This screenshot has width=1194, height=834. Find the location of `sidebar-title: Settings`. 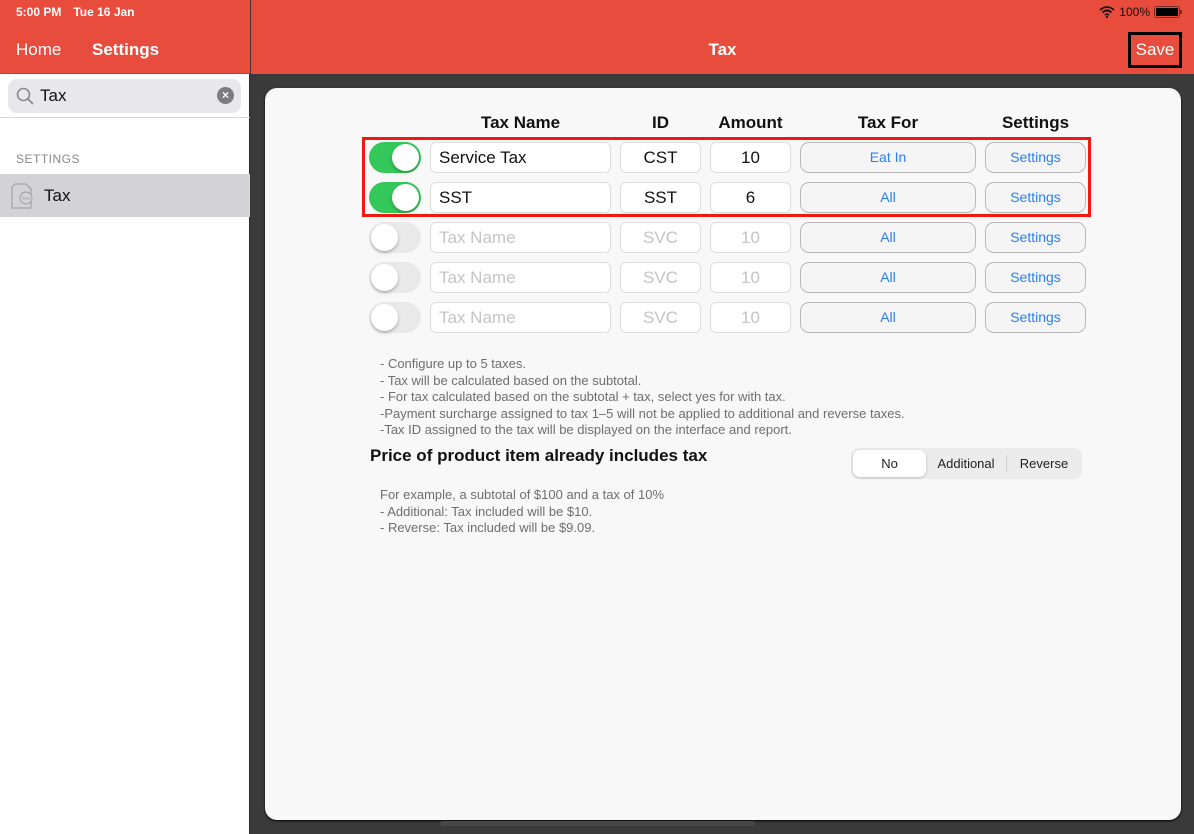

sidebar-title: Settings is located at coordinates (126, 49).